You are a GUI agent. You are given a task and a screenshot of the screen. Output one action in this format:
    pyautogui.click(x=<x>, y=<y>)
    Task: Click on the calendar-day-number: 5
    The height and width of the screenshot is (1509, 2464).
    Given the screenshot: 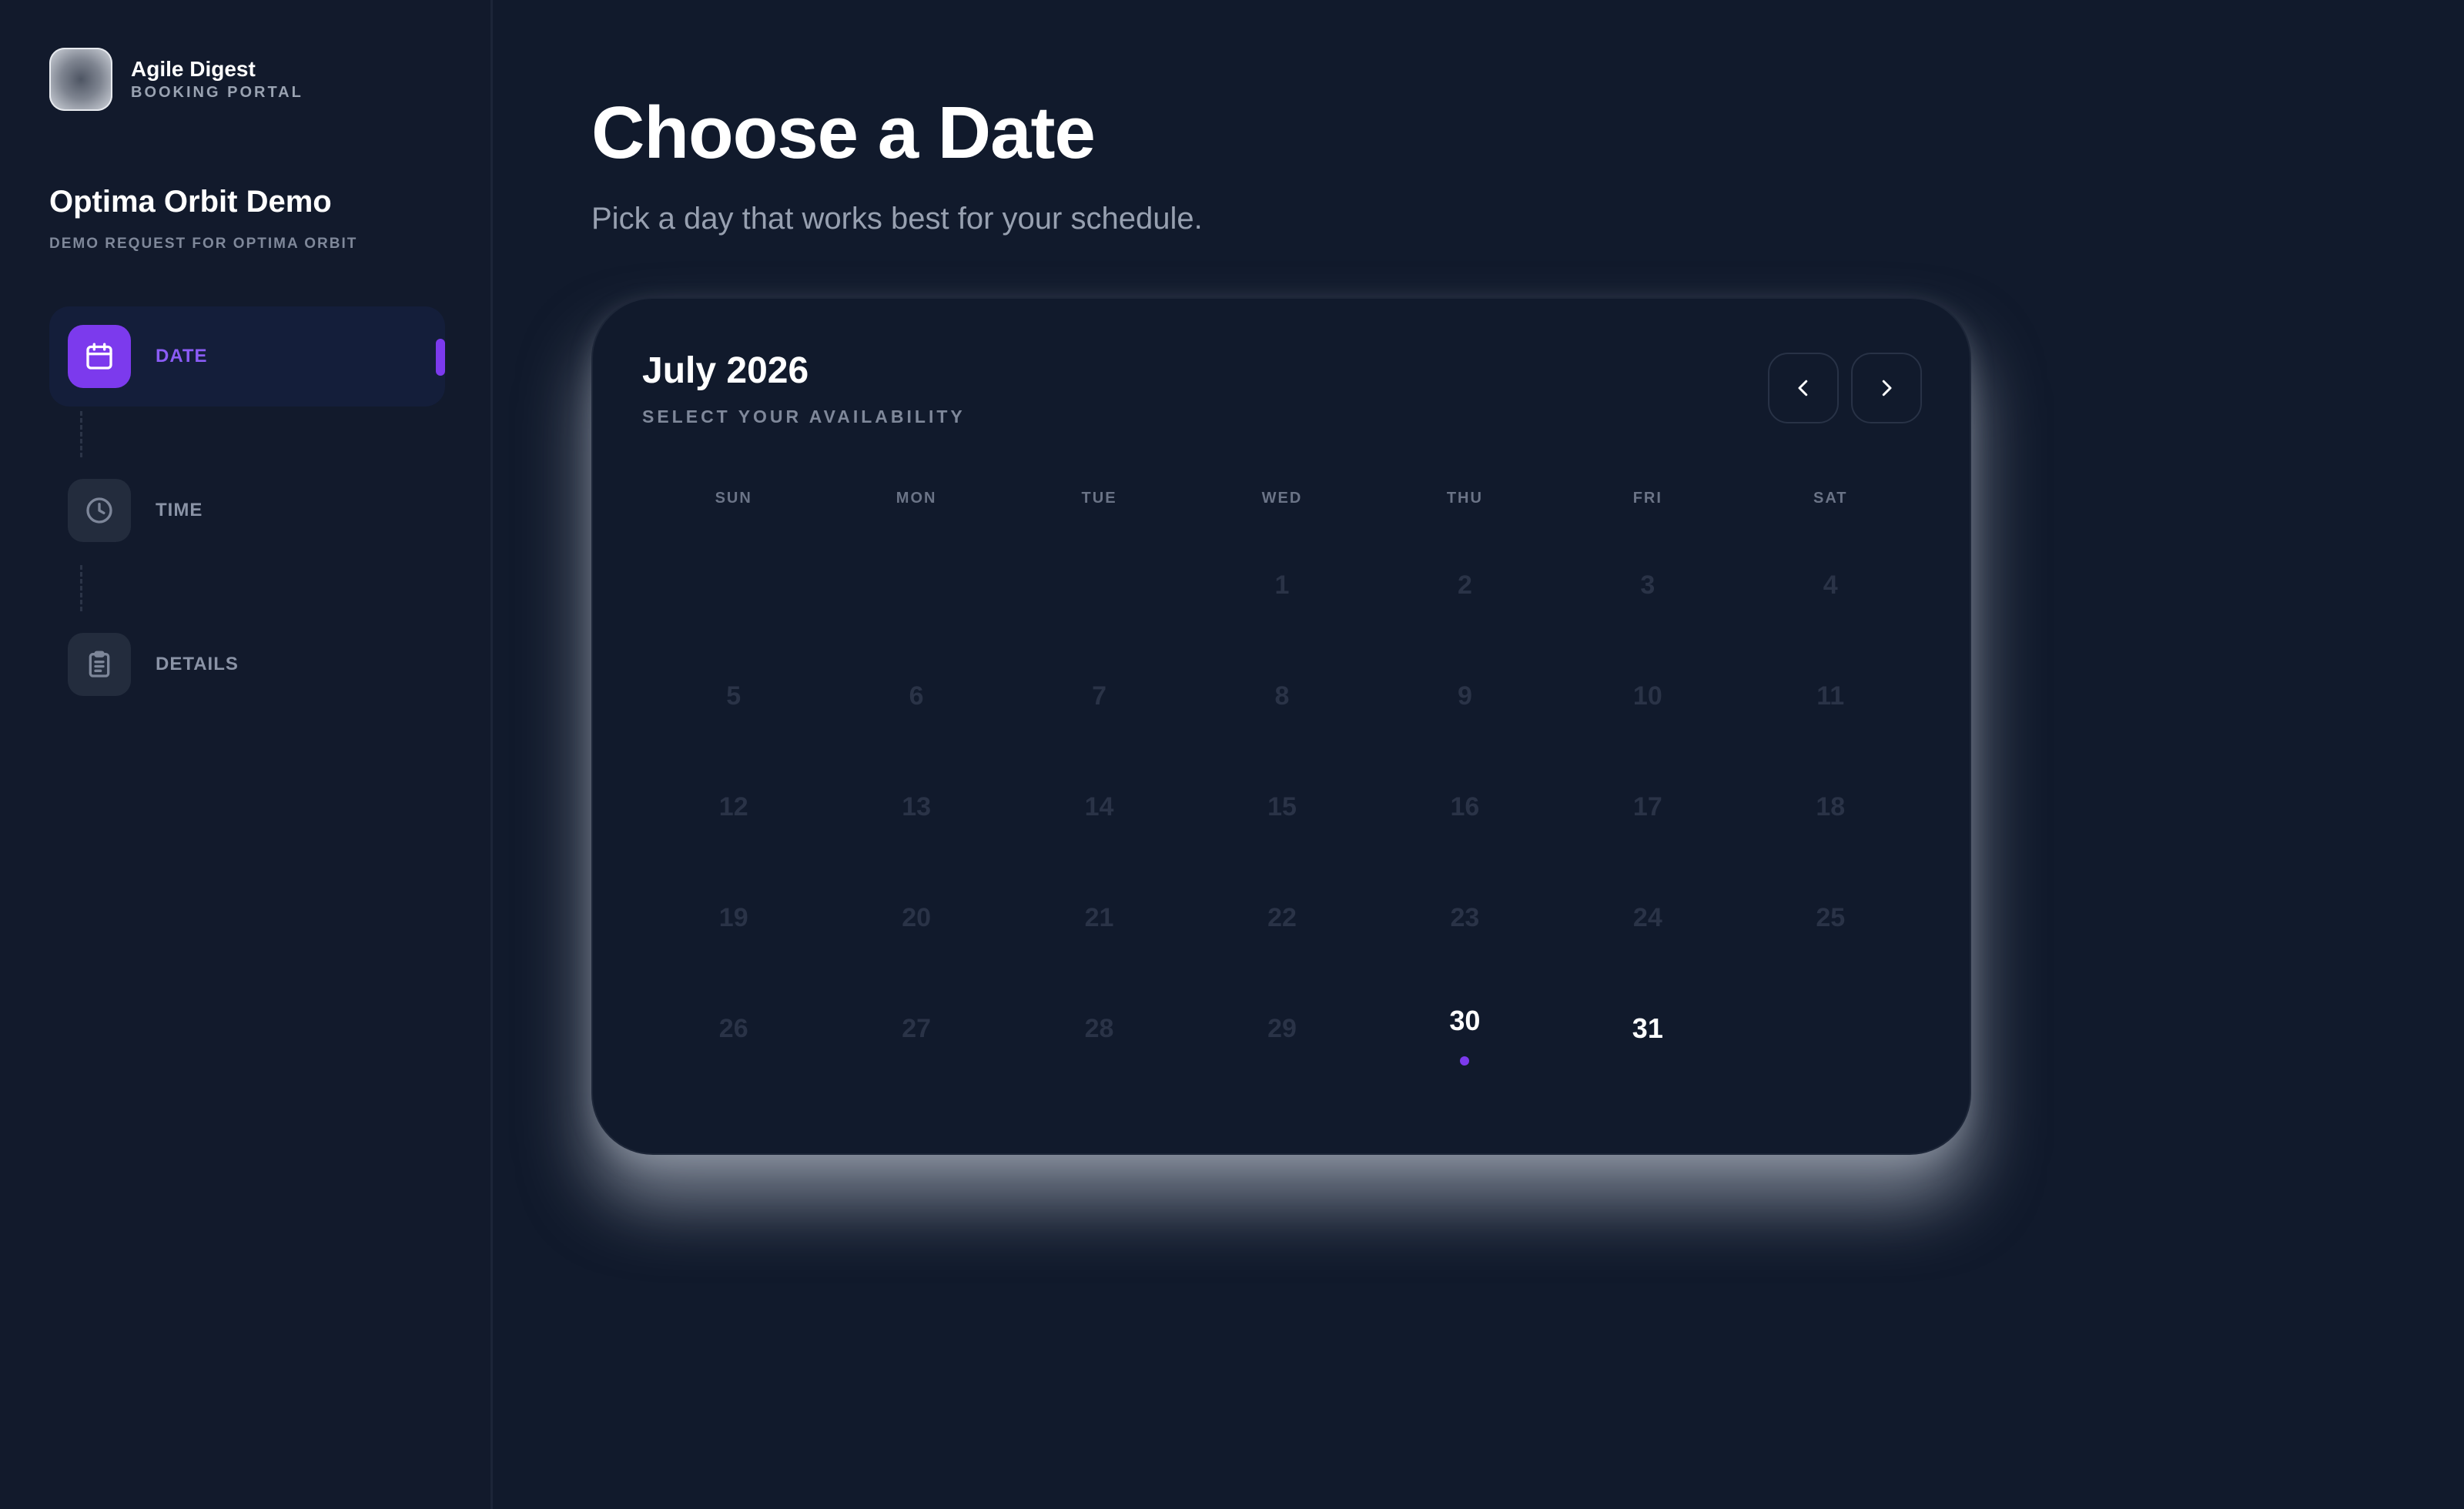 What is the action you would take?
    pyautogui.click(x=734, y=696)
    